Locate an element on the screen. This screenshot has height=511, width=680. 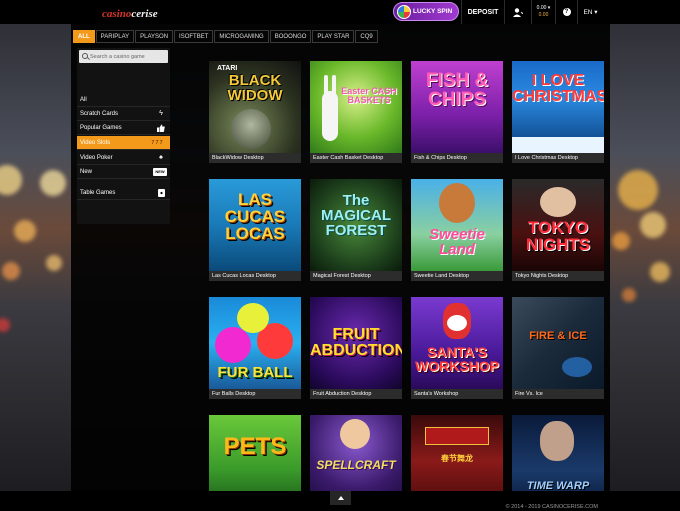
casino-logo: casinocerise is located at coordinates (130, 14).